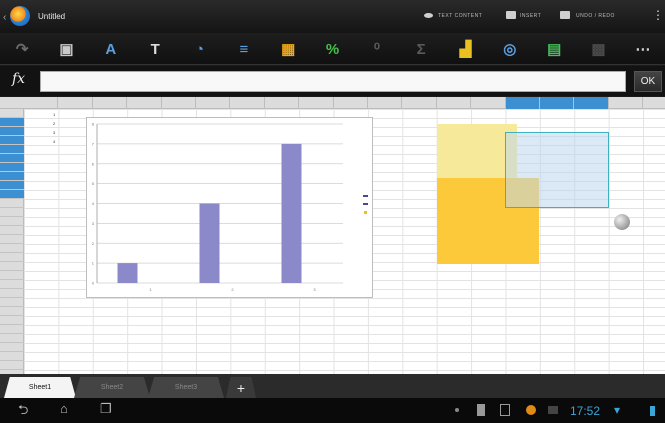 The image size is (665, 423). I want to click on ok-button: OK, so click(648, 81).